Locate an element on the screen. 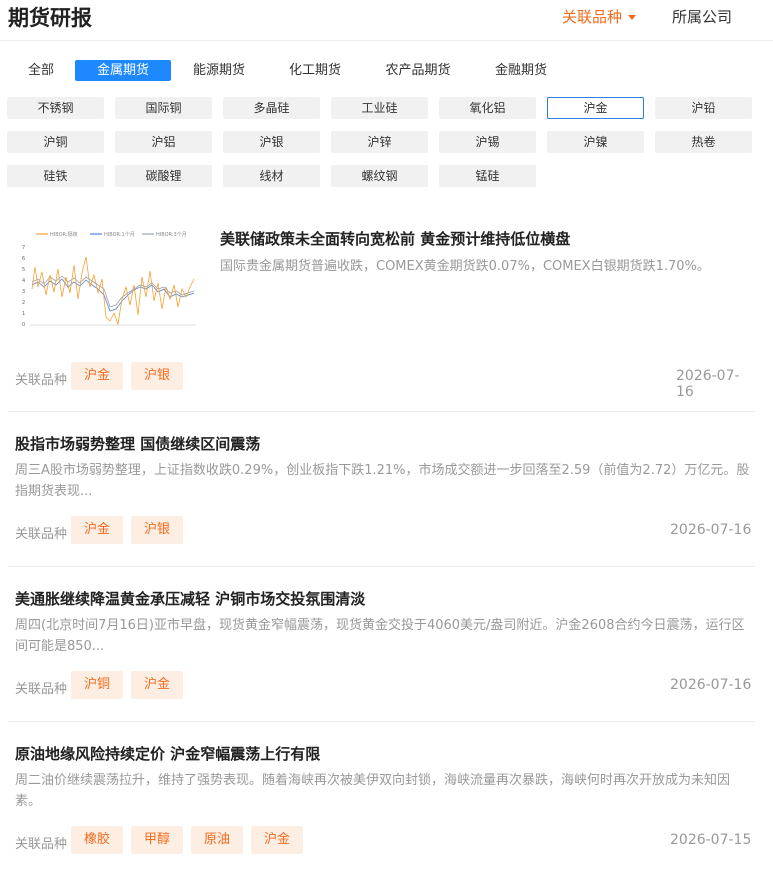 This screenshot has width=773, height=869. svg-text: 4 is located at coordinates (23, 281).